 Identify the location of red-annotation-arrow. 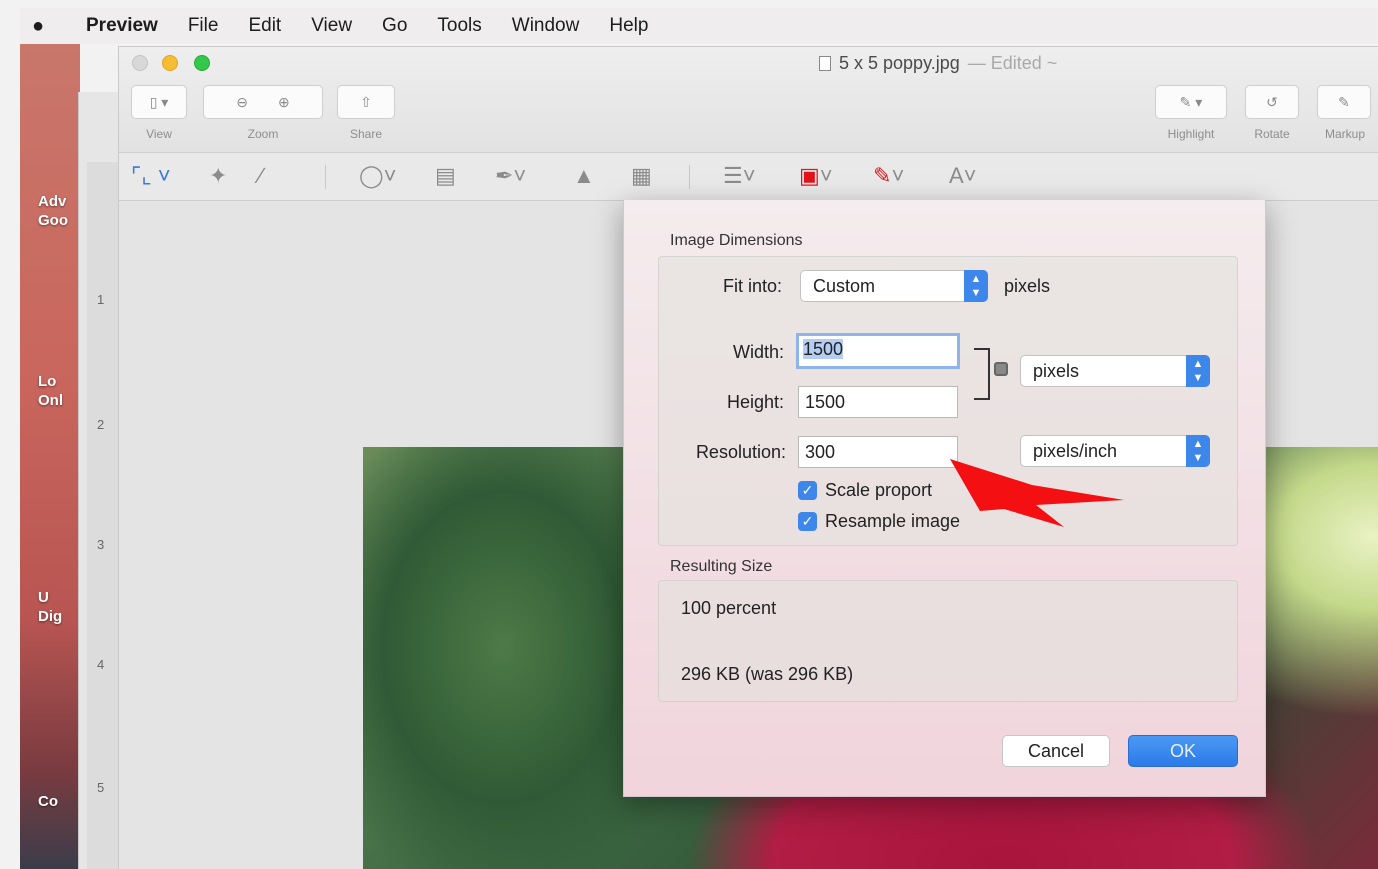
(1037, 493).